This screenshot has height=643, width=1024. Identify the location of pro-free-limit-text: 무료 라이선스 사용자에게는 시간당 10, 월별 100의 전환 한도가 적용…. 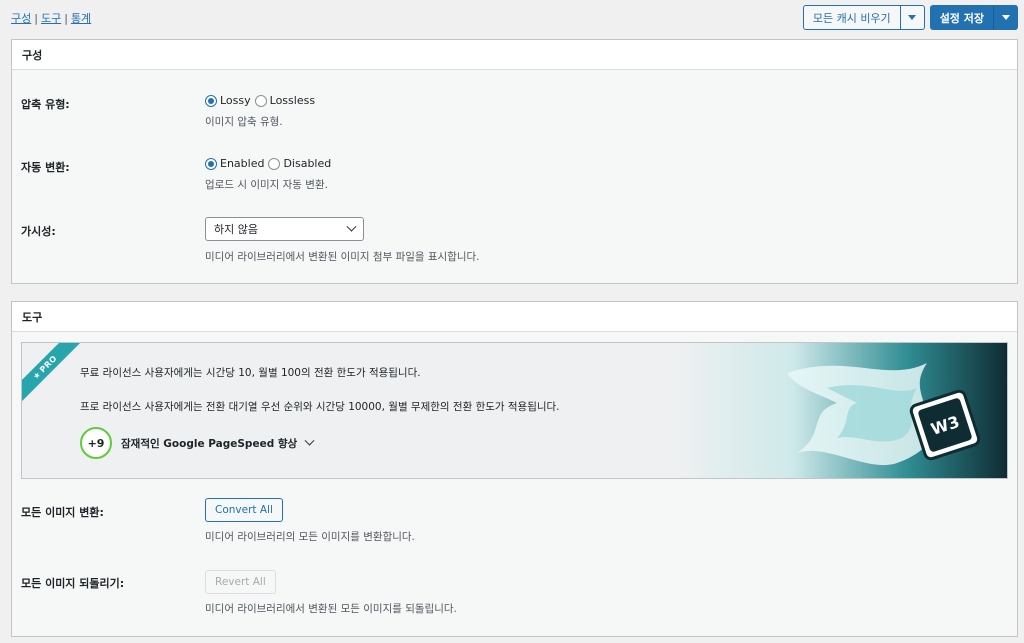
(250, 373).